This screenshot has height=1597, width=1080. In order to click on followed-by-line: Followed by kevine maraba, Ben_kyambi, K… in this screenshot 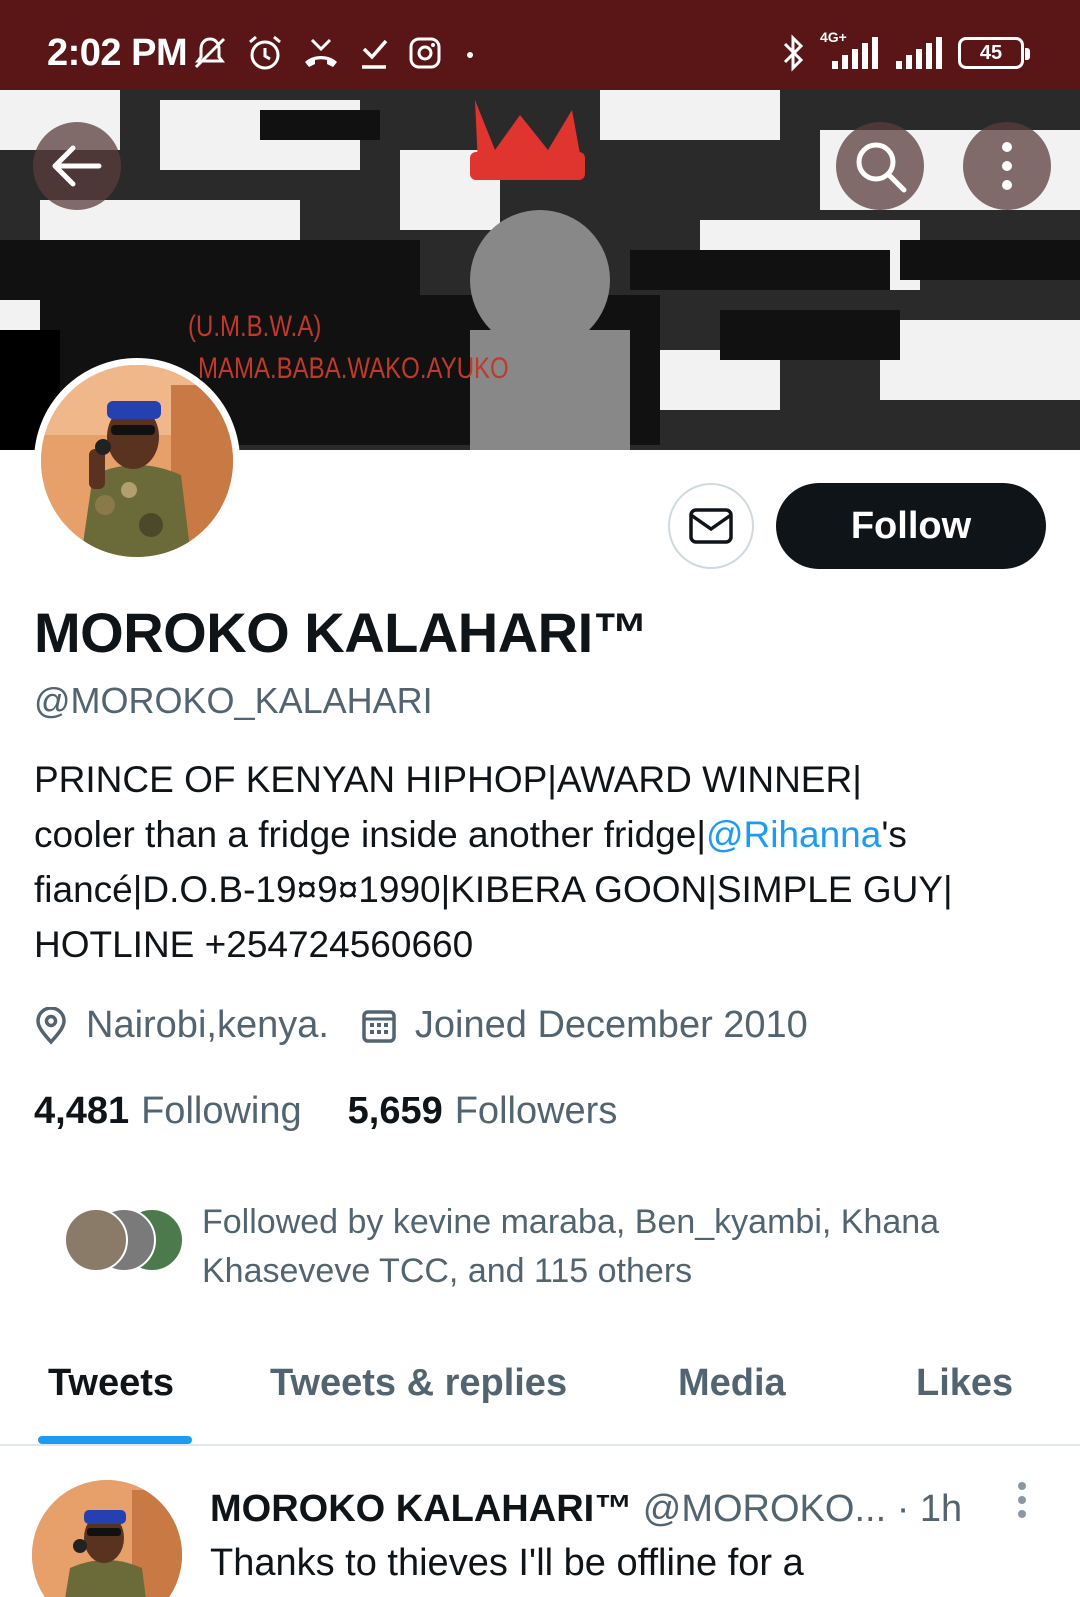, I will do `click(571, 1222)`.